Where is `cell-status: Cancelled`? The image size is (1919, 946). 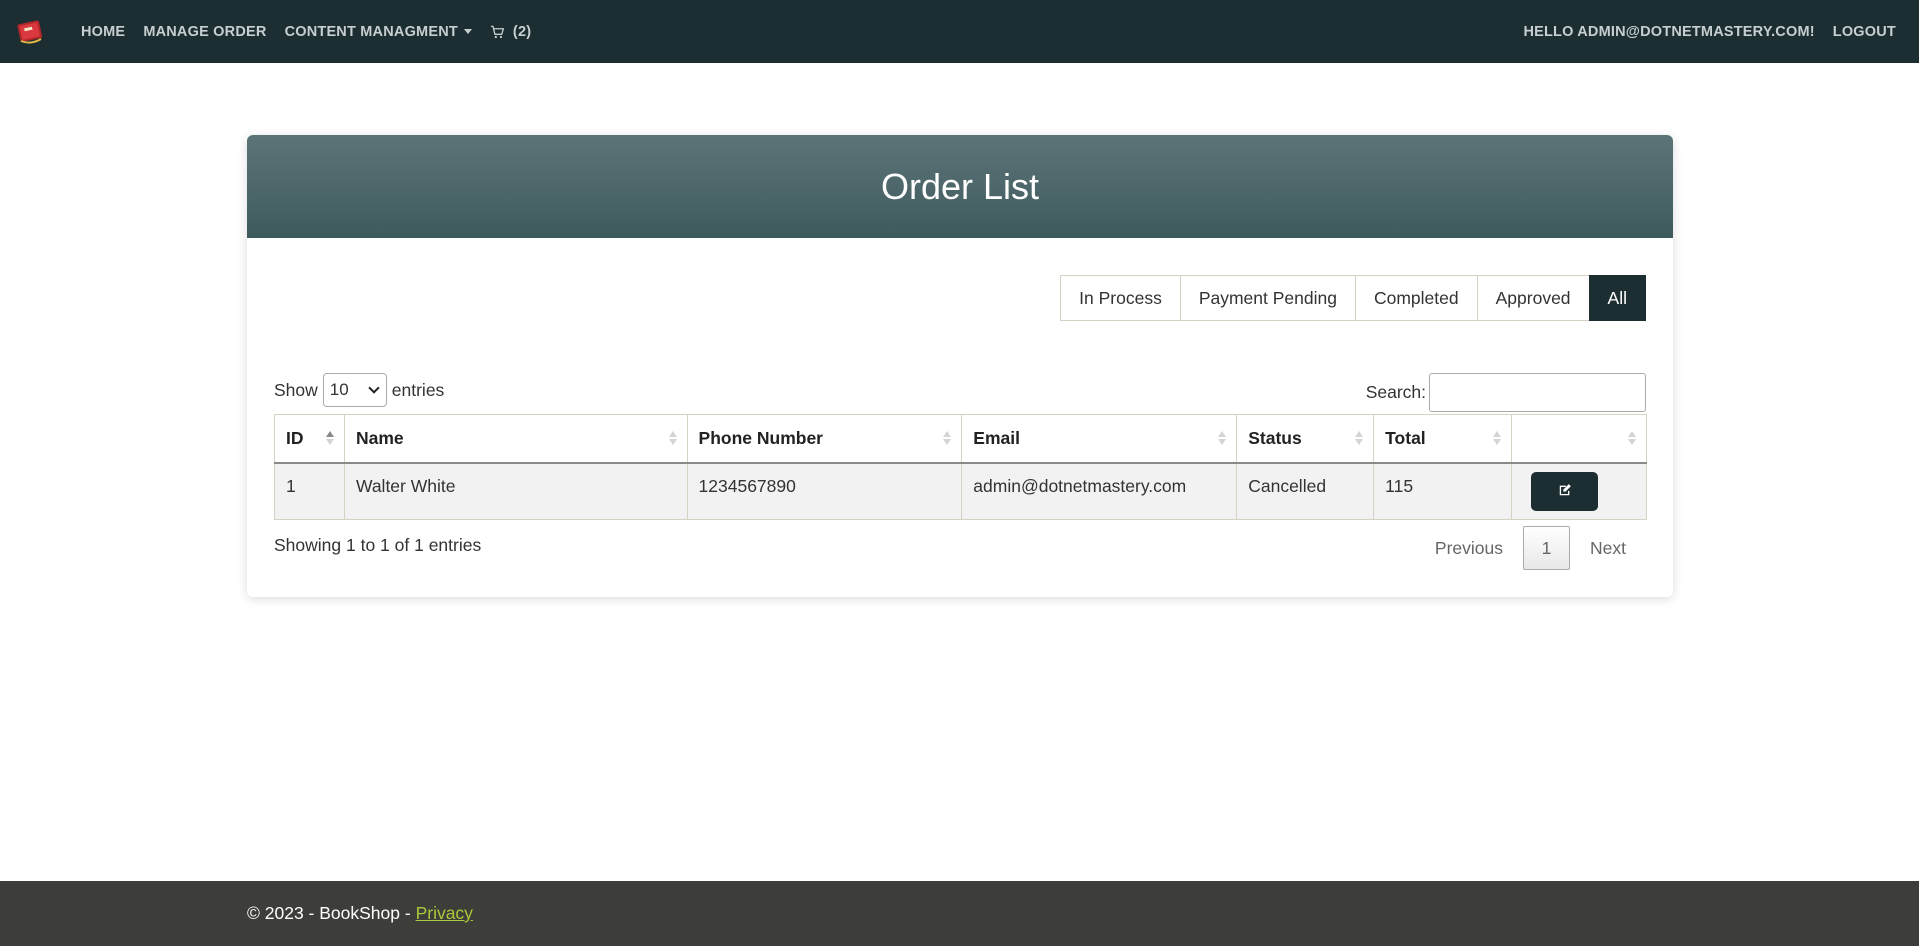
cell-status: Cancelled is located at coordinates (1305, 491).